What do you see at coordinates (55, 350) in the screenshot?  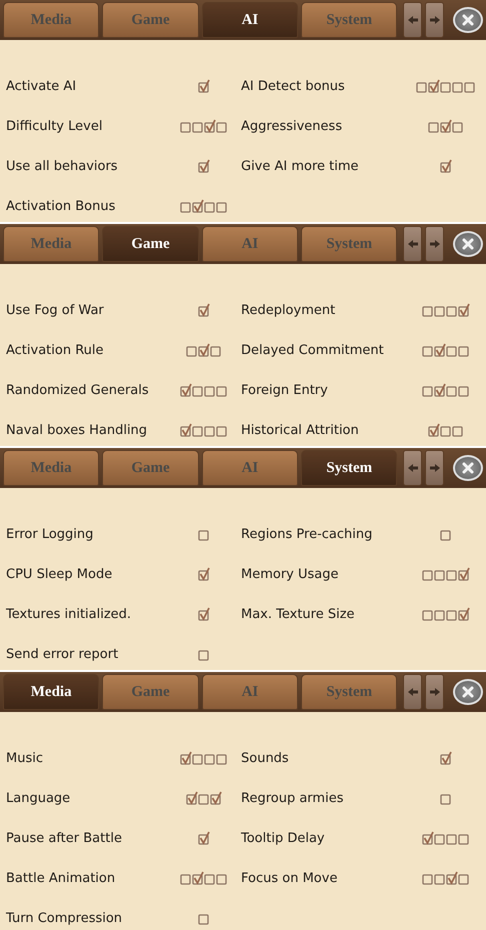 I see `setting-label: Activation Rule` at bounding box center [55, 350].